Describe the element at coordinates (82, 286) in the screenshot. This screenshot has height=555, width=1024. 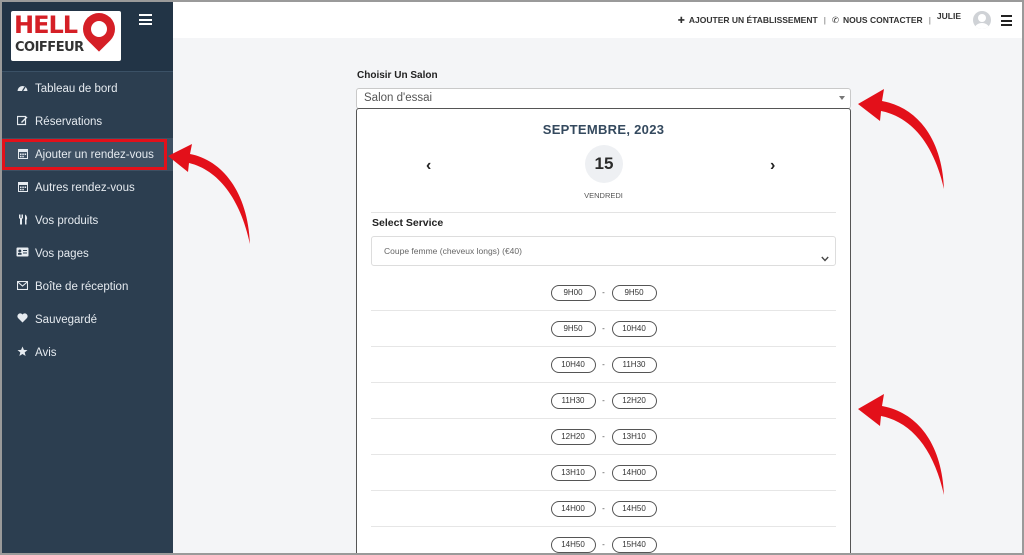
I see `sidebar-item-label: Boîte de réception` at that location.